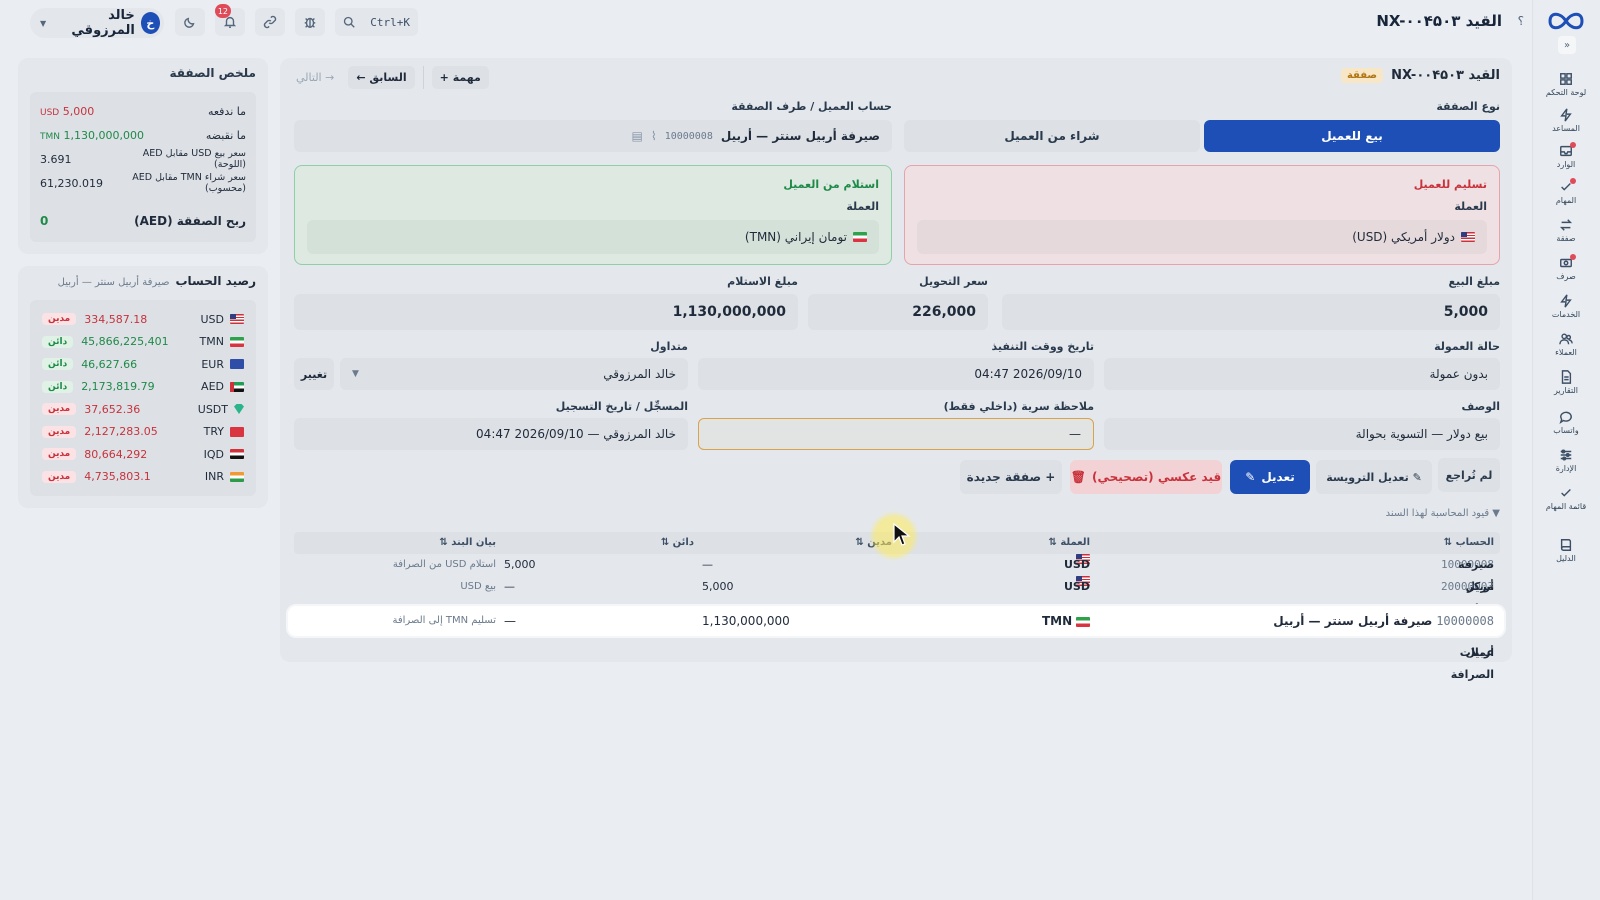 Image resolution: width=1600 pixels, height=900 pixels. I want to click on rail-item-7: العملاء, so click(1566, 344).